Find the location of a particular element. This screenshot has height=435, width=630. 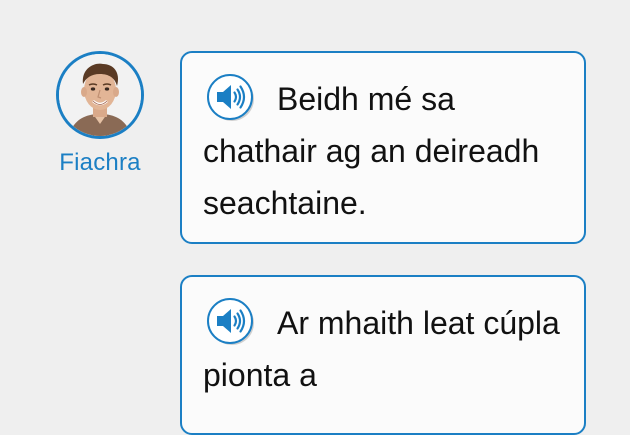

person-photo-icon is located at coordinates (100, 95).